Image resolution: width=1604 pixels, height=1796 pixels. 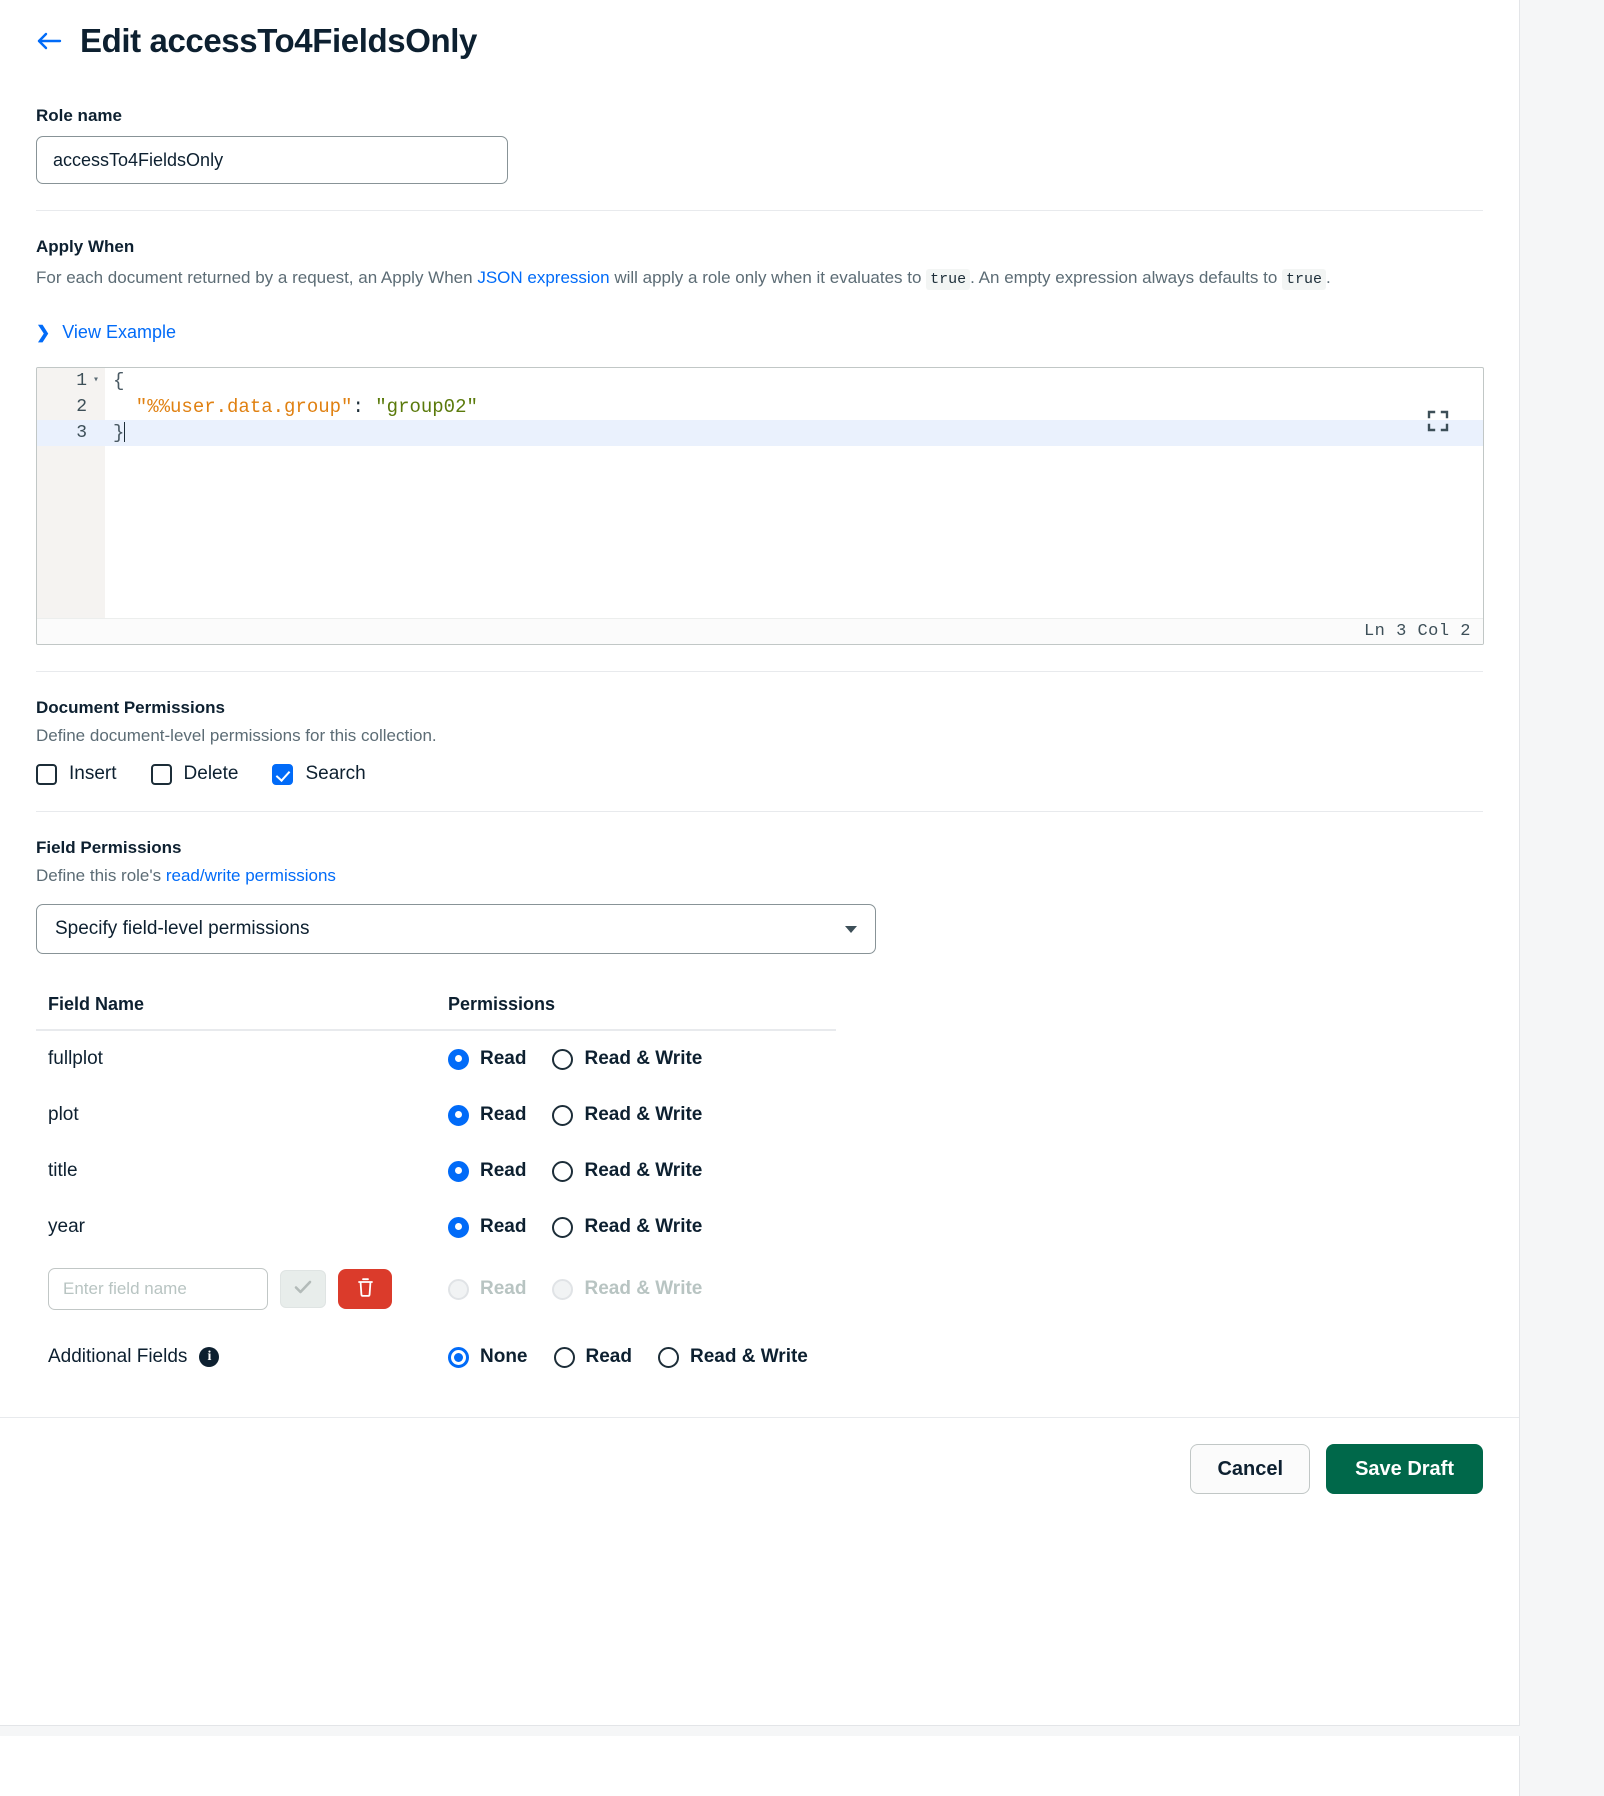 I want to click on additional-fields-radio-read: Read, so click(x=592, y=1357).